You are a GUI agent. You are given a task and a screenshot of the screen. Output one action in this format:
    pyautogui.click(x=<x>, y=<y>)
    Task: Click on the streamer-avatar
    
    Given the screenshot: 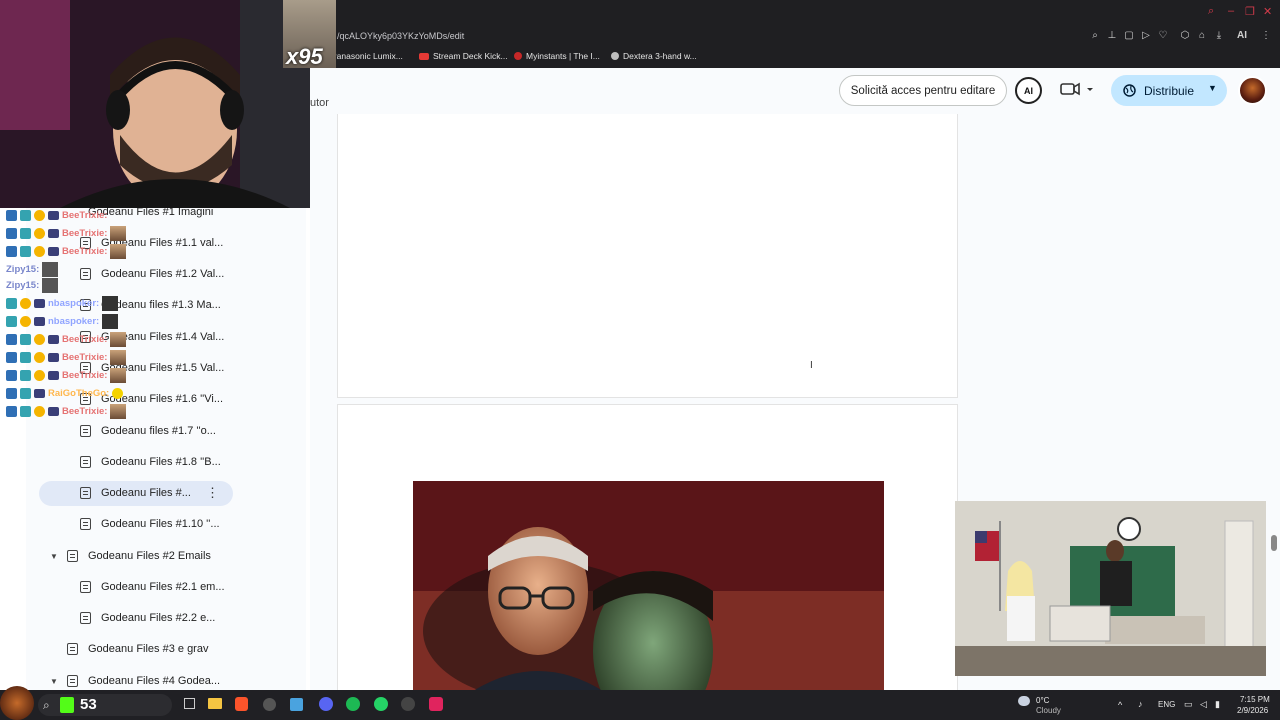 What is the action you would take?
    pyautogui.click(x=17, y=703)
    